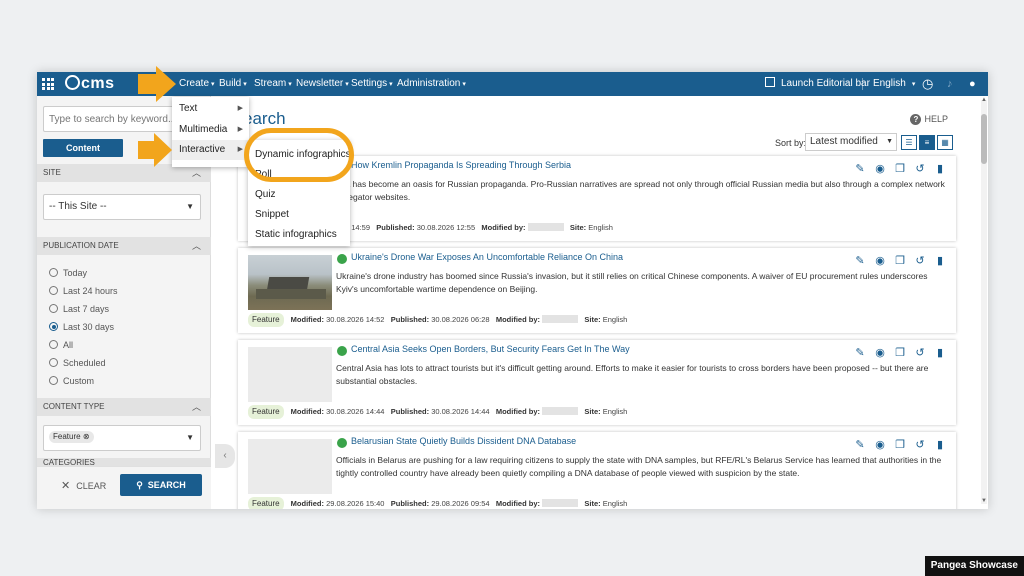  Describe the element at coordinates (225, 456) in the screenshot. I see `collapse-sidebar-handle: ‹` at that location.